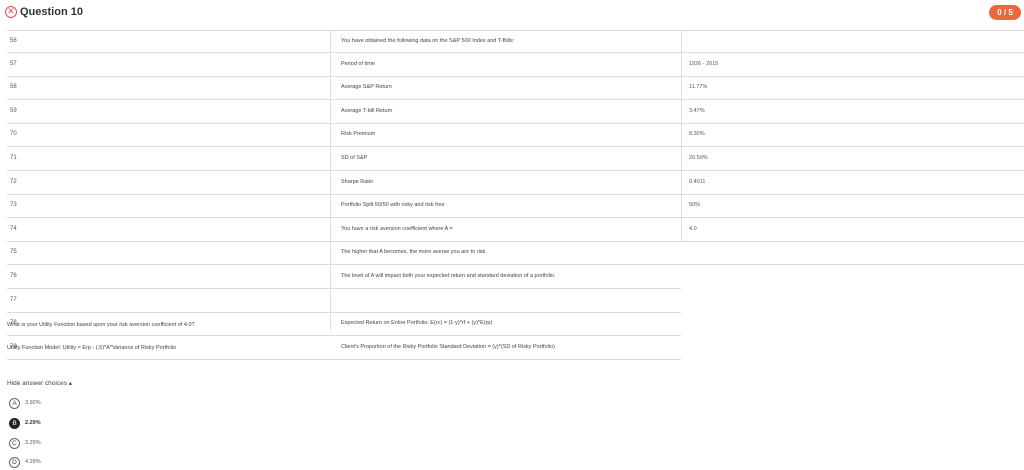 The image size is (1024, 470). Describe the element at coordinates (515, 136) in the screenshot. I see `table-row: 70 Risk Premium 8.30%` at that location.